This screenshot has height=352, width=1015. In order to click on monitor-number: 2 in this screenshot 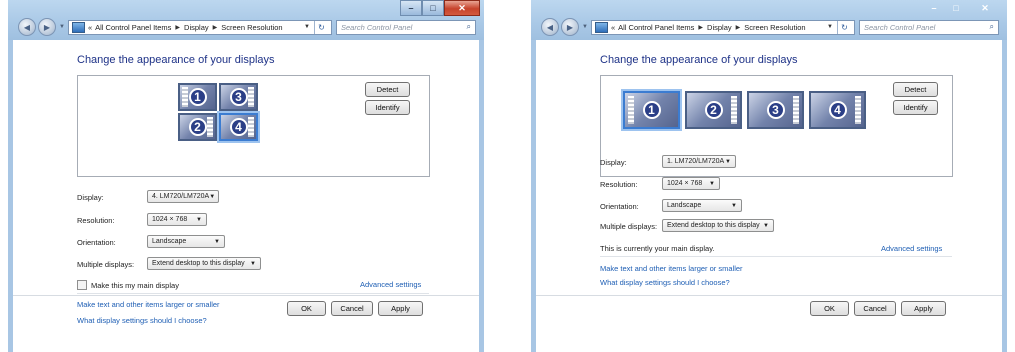, I will do `click(197, 127)`.